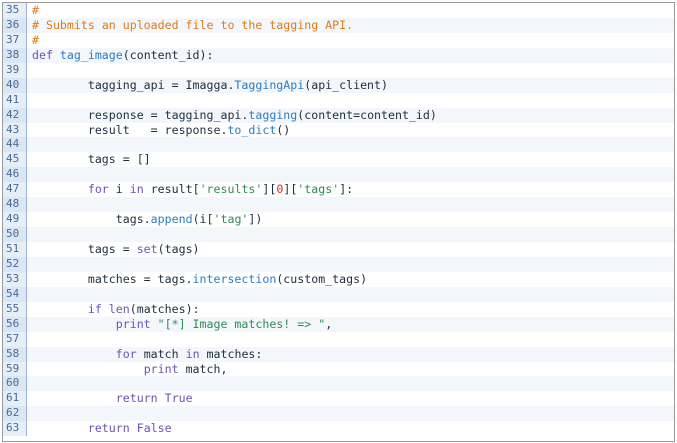 The width and height of the screenshot is (677, 443). I want to click on code-token: to_dict, so click(252, 129).